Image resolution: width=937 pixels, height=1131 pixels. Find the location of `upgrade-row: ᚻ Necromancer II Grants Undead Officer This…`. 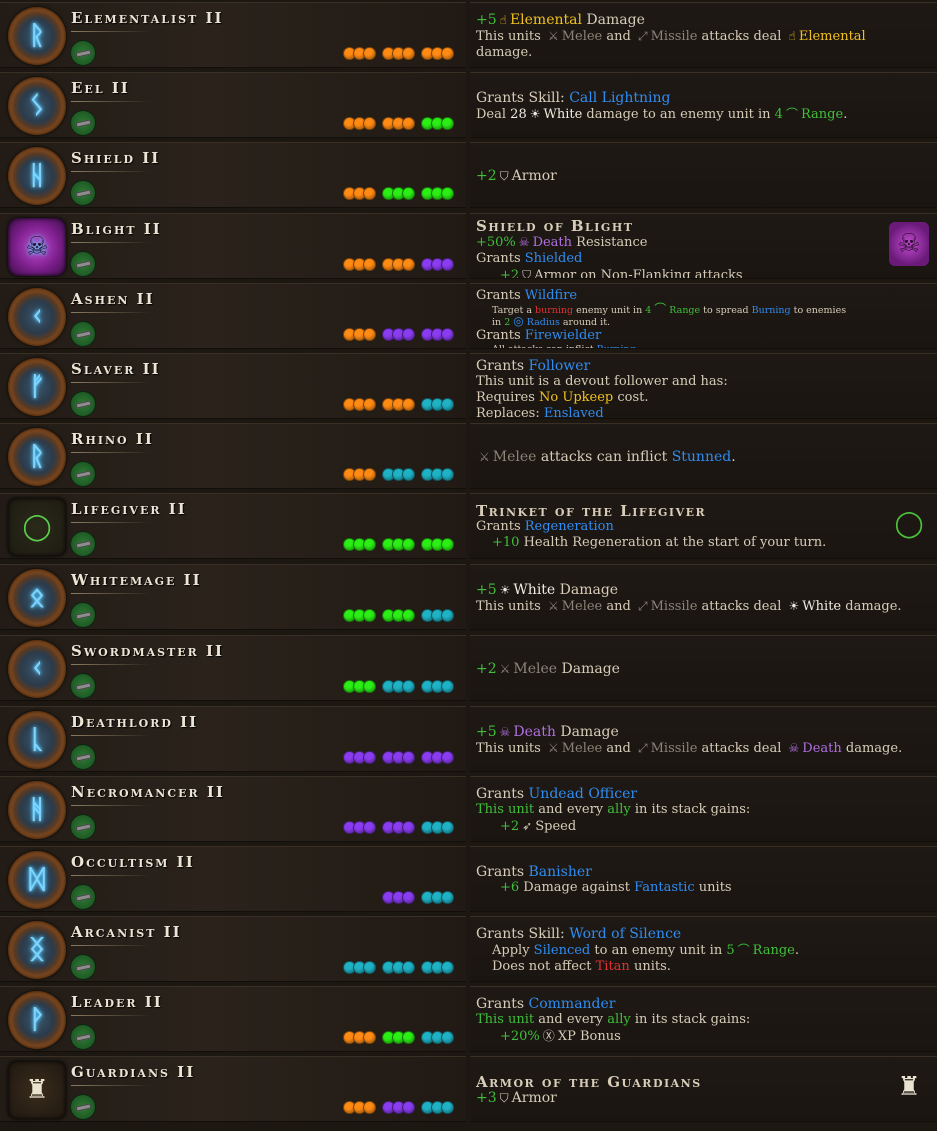

upgrade-row: ᚻ Necromancer II Grants Undead Officer This… is located at coordinates (468, 809).